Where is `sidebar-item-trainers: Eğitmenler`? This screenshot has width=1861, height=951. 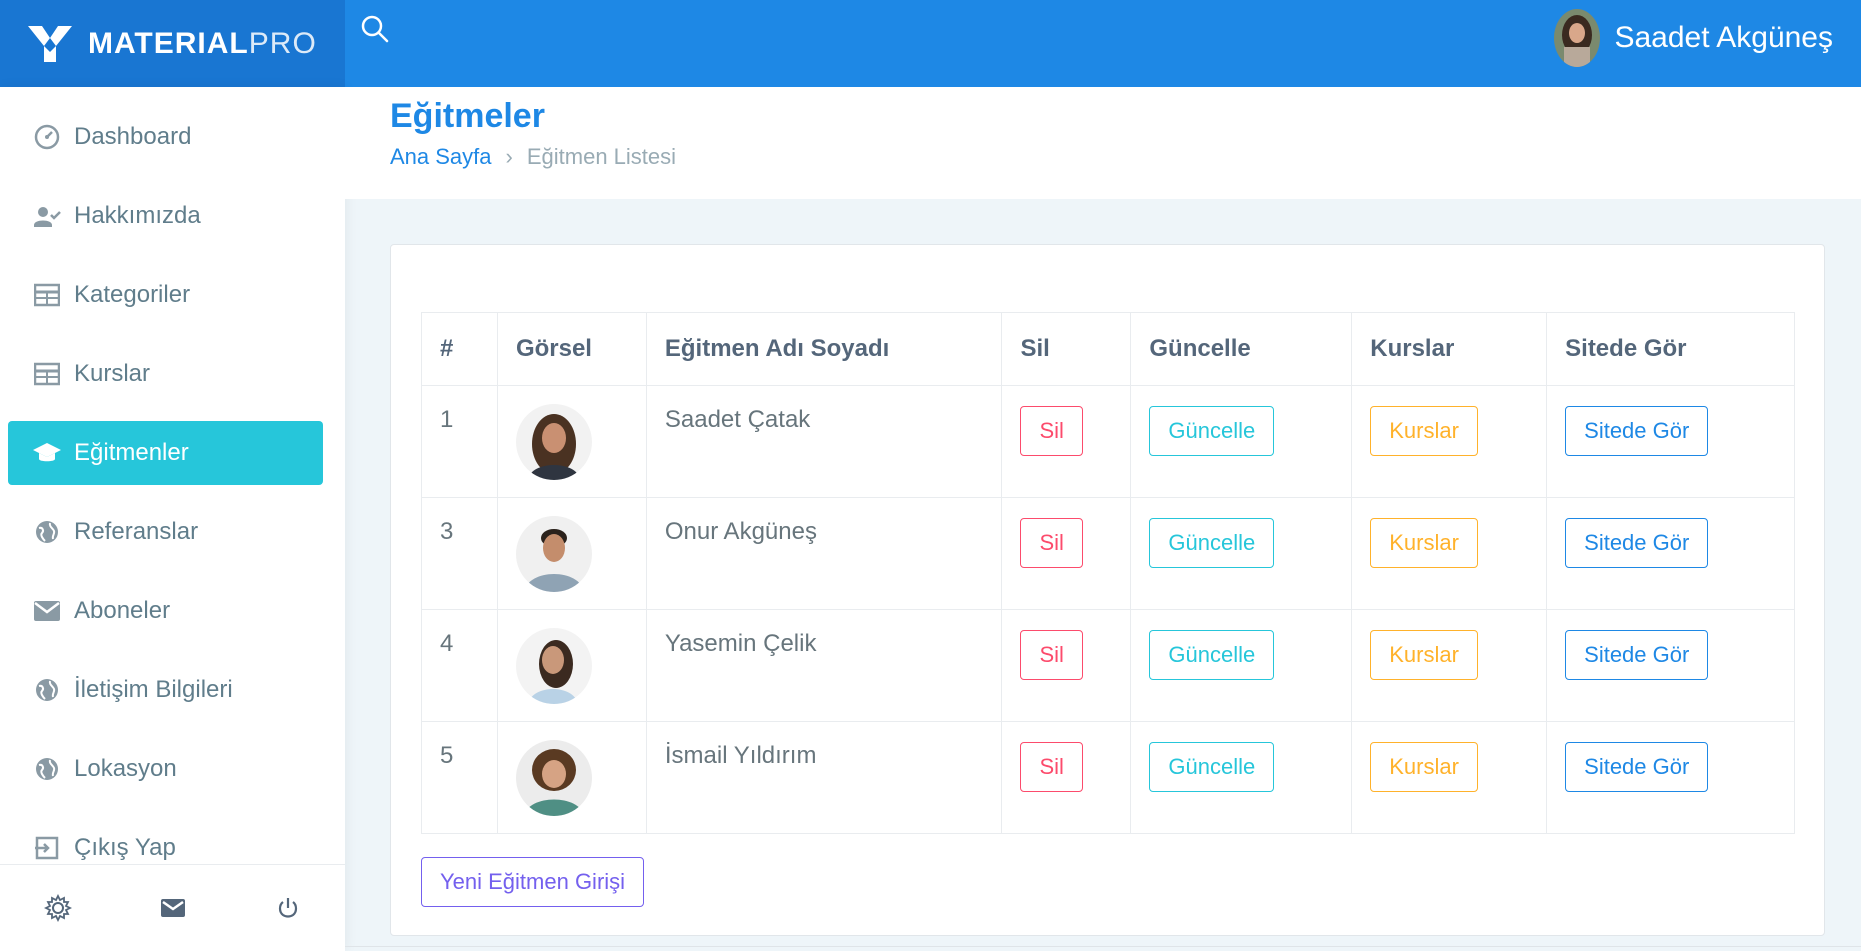 sidebar-item-trainers: Eğitmenler is located at coordinates (165, 453).